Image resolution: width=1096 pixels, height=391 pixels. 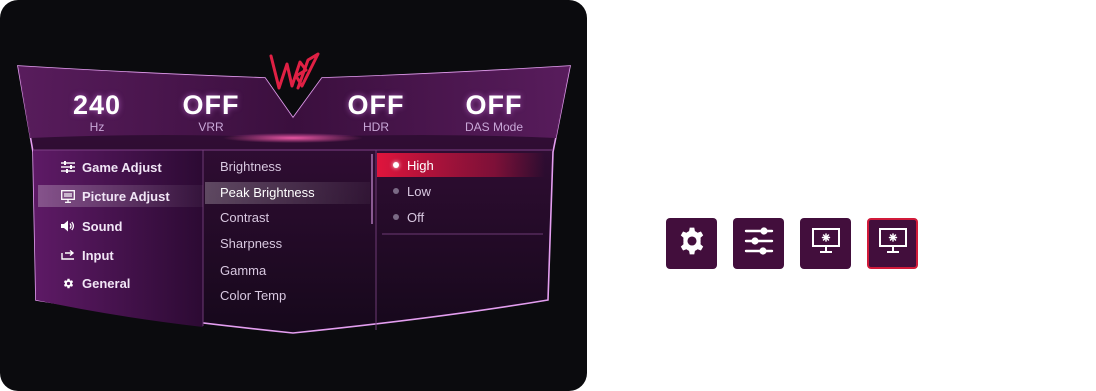 I want to click on picture-icon-button, so click(x=825, y=243).